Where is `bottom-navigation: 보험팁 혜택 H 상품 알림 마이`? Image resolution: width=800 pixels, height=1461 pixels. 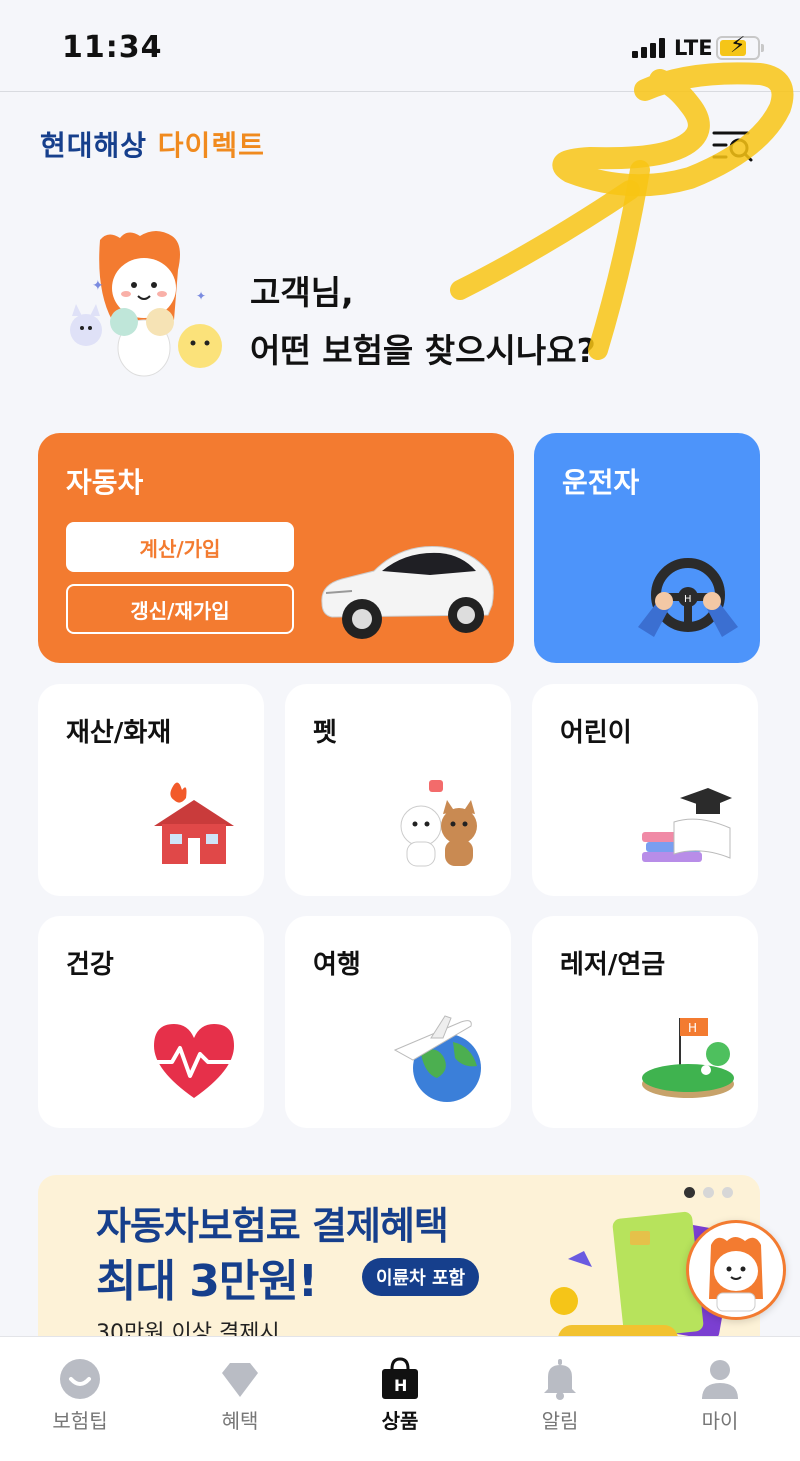
bottom-navigation: 보험팁 혜택 H 상품 알림 마이 is located at coordinates (400, 1398).